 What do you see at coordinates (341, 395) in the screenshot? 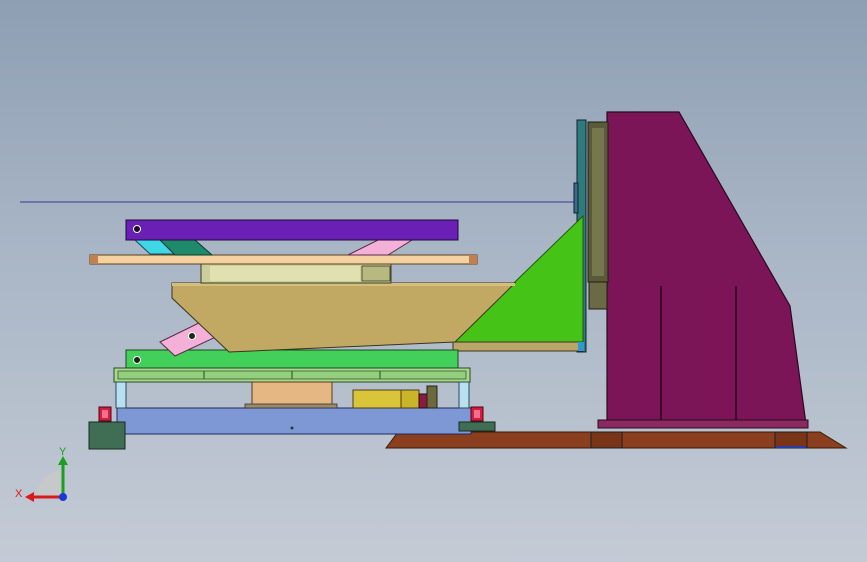
I see `drive-motor` at bounding box center [341, 395].